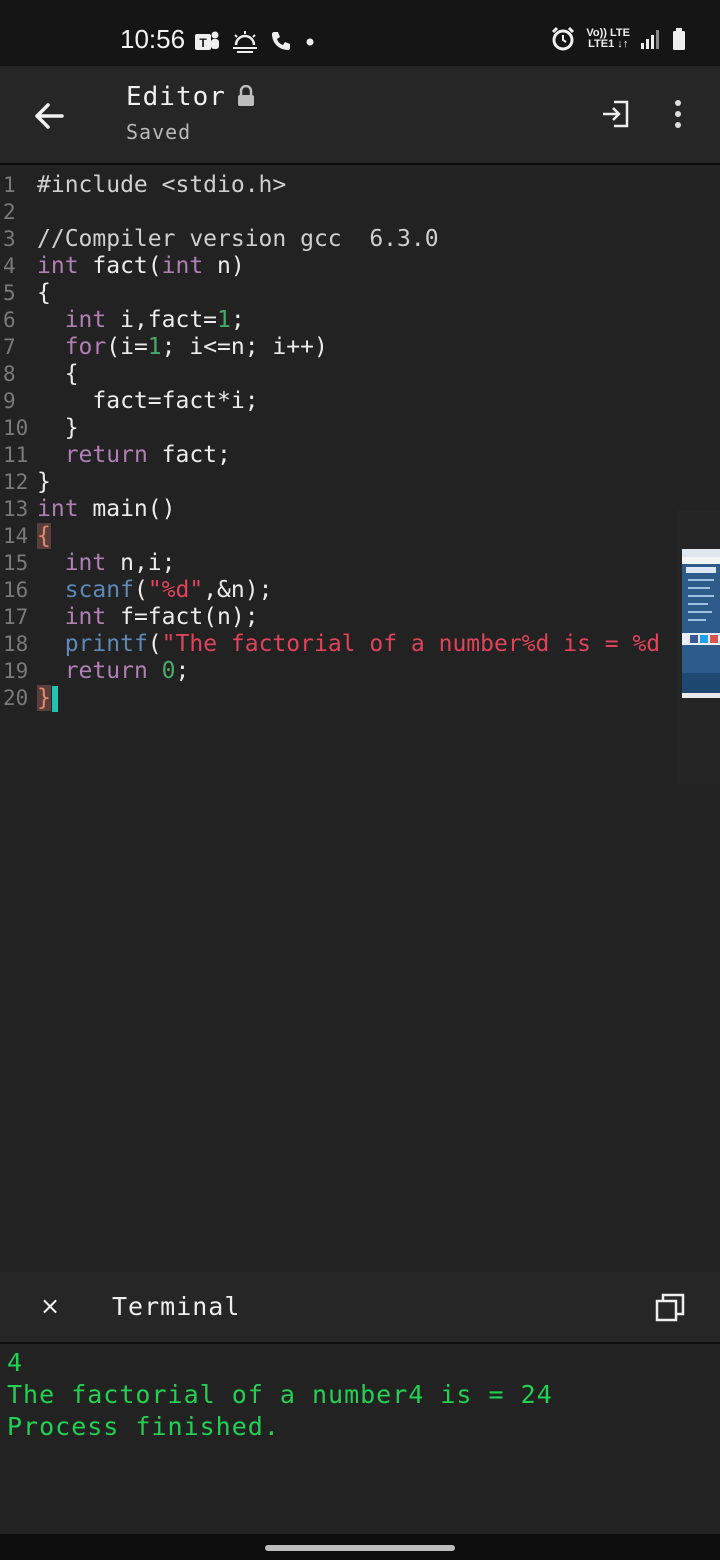 The height and width of the screenshot is (1560, 720). Describe the element at coordinates (153, 39) in the screenshot. I see `status-time: 10:56` at that location.